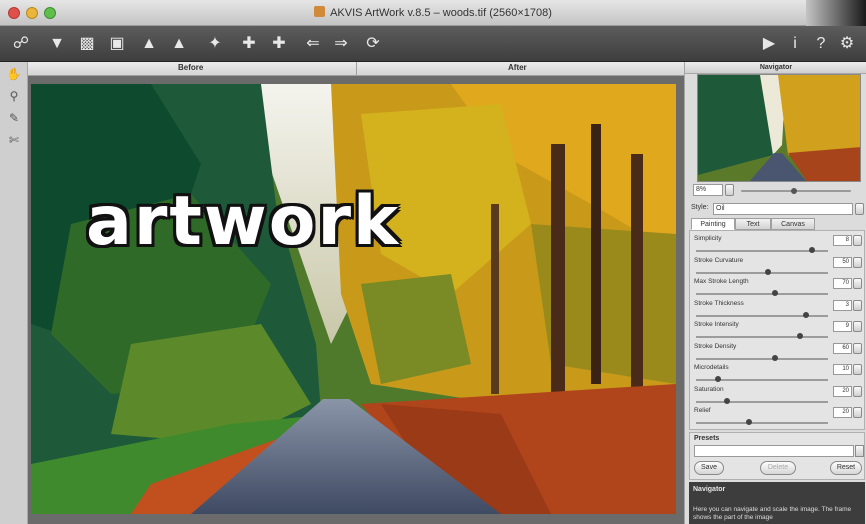 The image size is (866, 524). Describe the element at coordinates (842, 348) in the screenshot. I see `parameter-value-input: 60` at that location.